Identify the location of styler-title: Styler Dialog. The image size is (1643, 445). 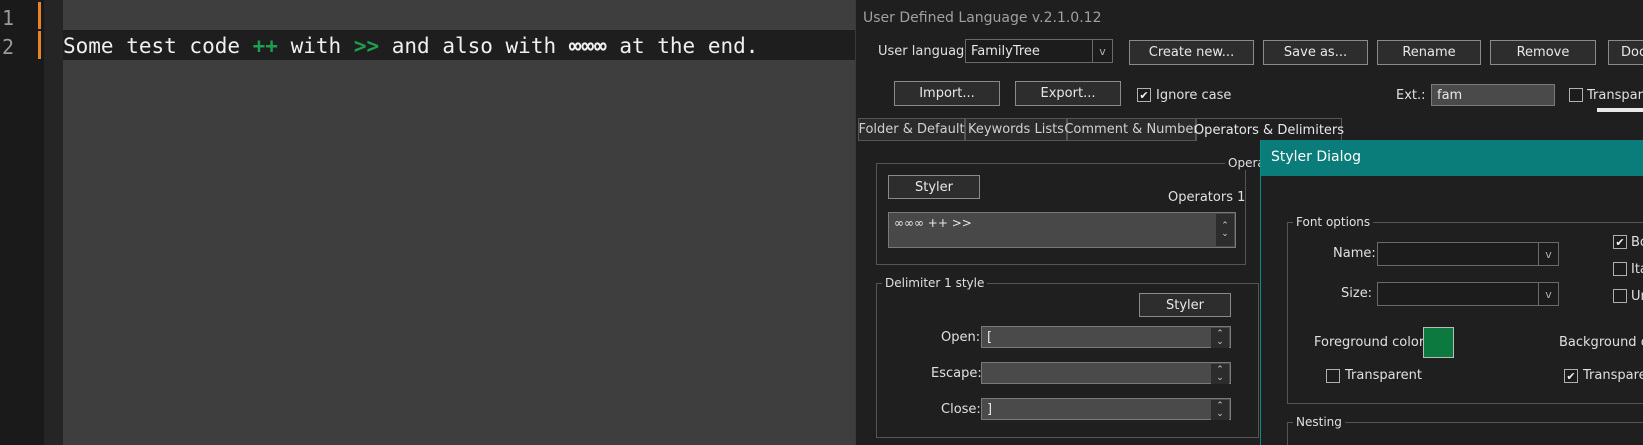
(1316, 157).